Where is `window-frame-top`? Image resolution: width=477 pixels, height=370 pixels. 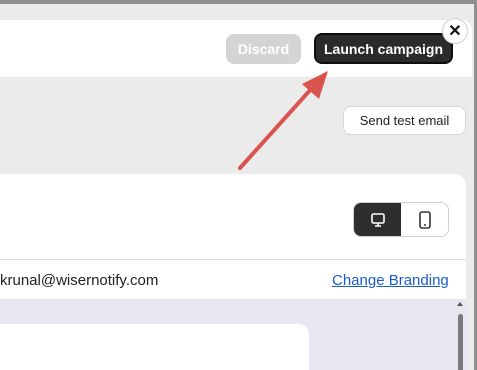
window-frame-top is located at coordinates (238, 2).